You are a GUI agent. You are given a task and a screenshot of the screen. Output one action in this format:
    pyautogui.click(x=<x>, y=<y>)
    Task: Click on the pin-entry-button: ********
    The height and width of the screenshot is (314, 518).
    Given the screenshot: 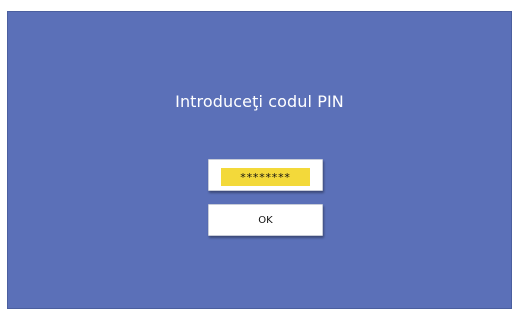 What is the action you would take?
    pyautogui.click(x=265, y=175)
    